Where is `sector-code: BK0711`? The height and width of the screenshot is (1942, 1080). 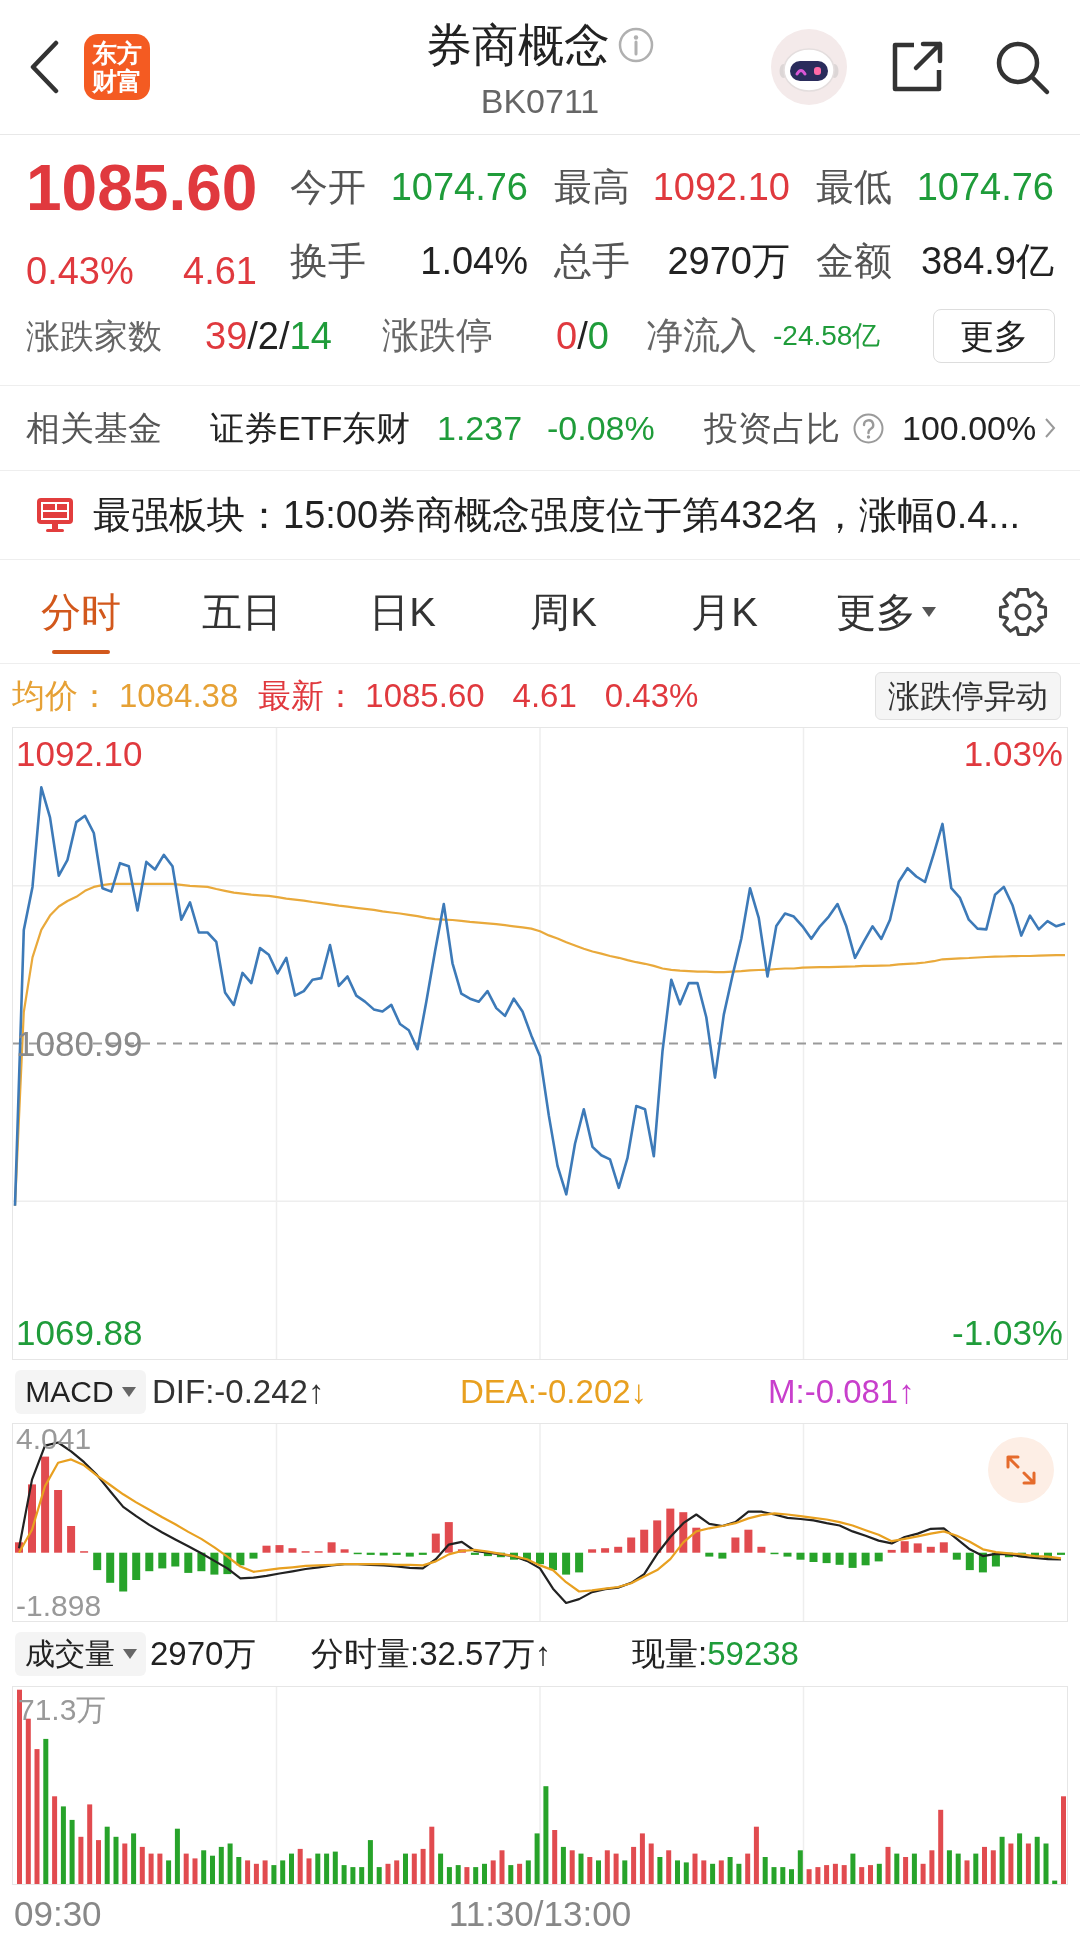
sector-code: BK0711 is located at coordinates (540, 101).